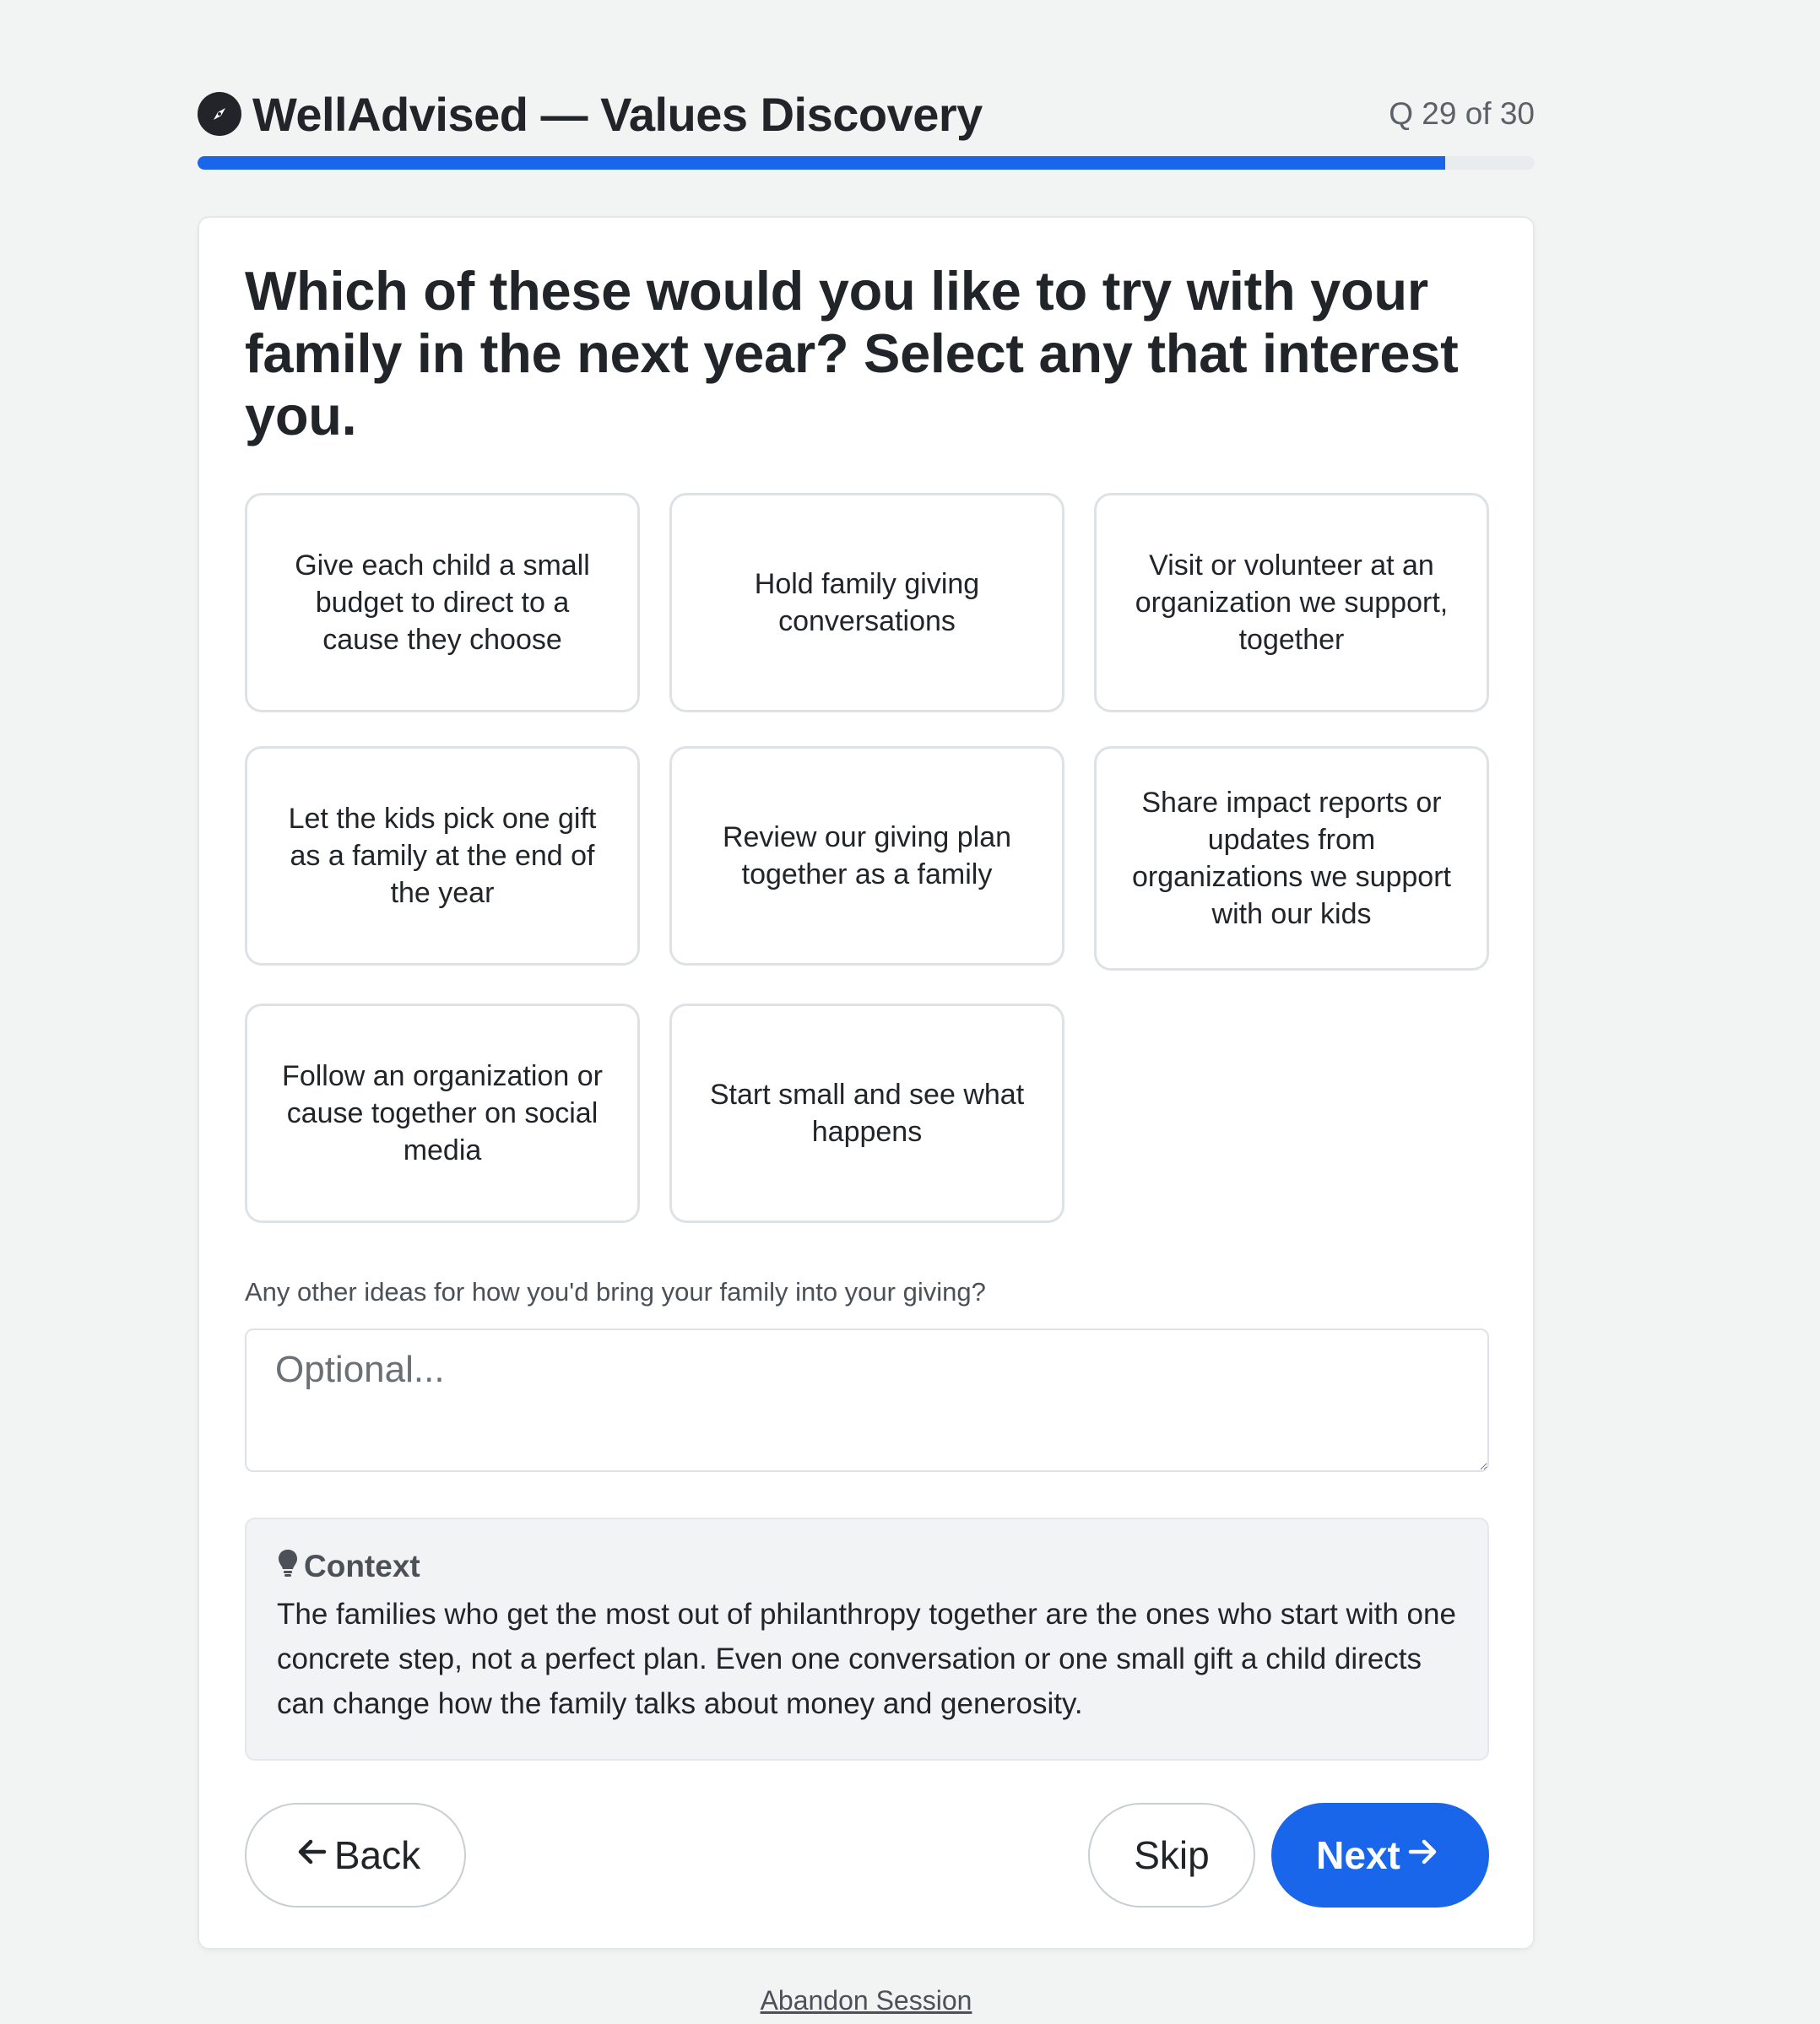 This screenshot has height=2024, width=1820. Describe the element at coordinates (290, 1567) in the screenshot. I see `lightbulb-icon` at that location.